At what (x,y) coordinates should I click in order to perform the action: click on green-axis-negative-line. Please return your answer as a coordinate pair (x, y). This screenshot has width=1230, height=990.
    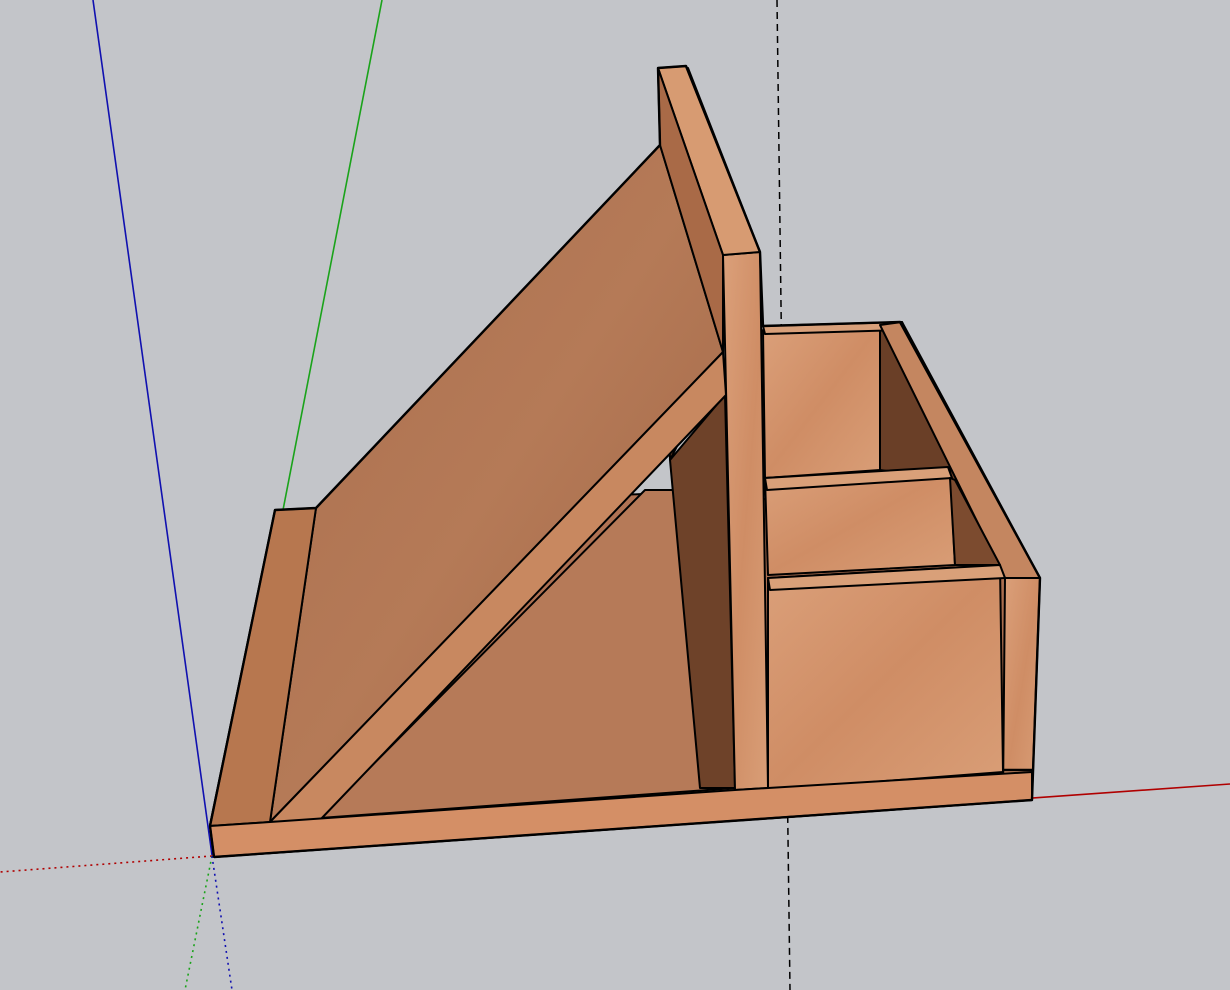
    Looking at the image, I should click on (198, 922).